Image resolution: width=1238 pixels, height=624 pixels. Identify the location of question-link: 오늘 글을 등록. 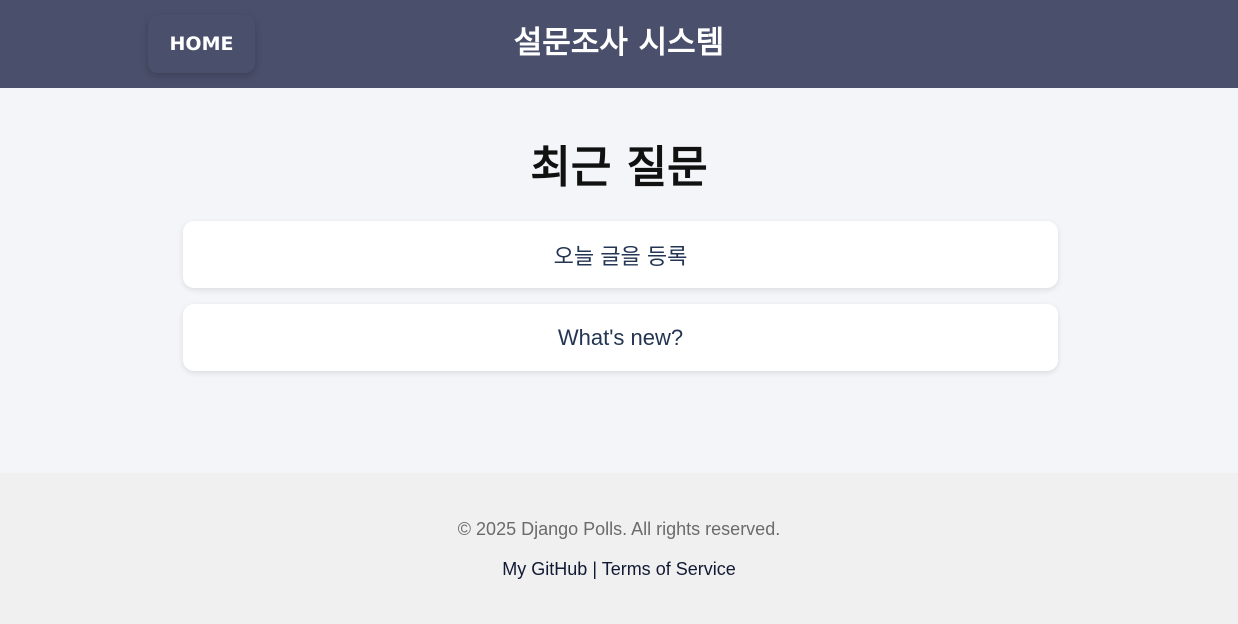
(621, 255).